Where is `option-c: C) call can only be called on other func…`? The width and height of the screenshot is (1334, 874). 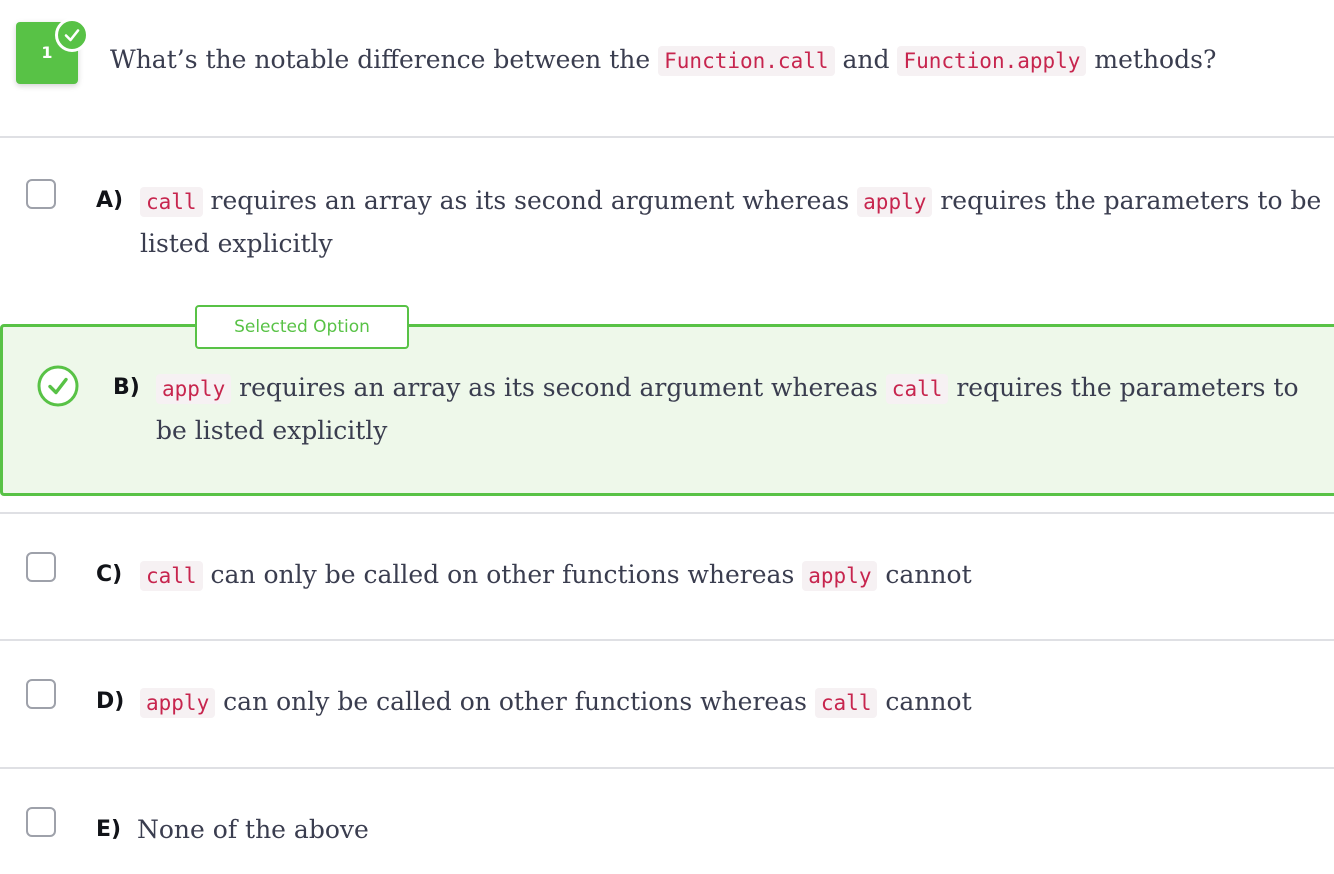 option-c: C) call can only be called on other func… is located at coordinates (667, 576).